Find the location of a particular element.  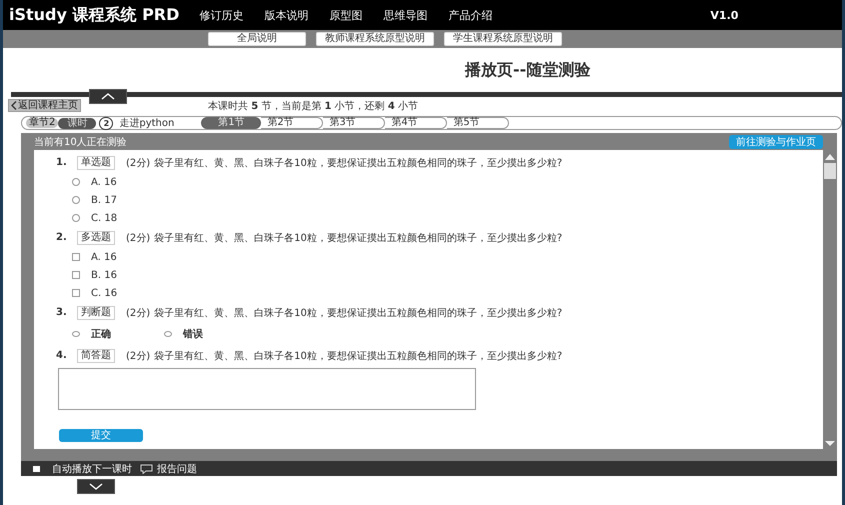

nav-link: 思维导图 is located at coordinates (405, 15).